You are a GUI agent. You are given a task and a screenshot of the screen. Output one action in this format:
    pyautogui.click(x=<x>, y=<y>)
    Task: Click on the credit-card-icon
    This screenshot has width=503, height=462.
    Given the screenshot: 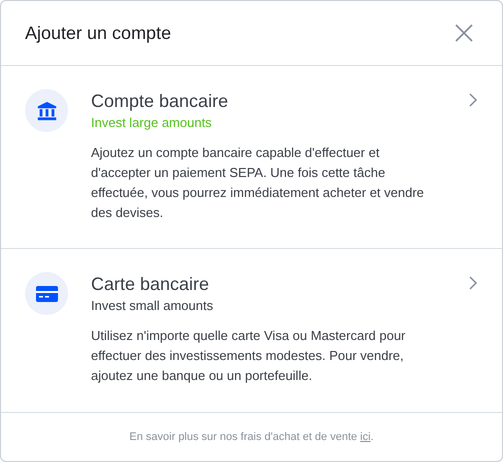 What is the action you would take?
    pyautogui.click(x=47, y=293)
    